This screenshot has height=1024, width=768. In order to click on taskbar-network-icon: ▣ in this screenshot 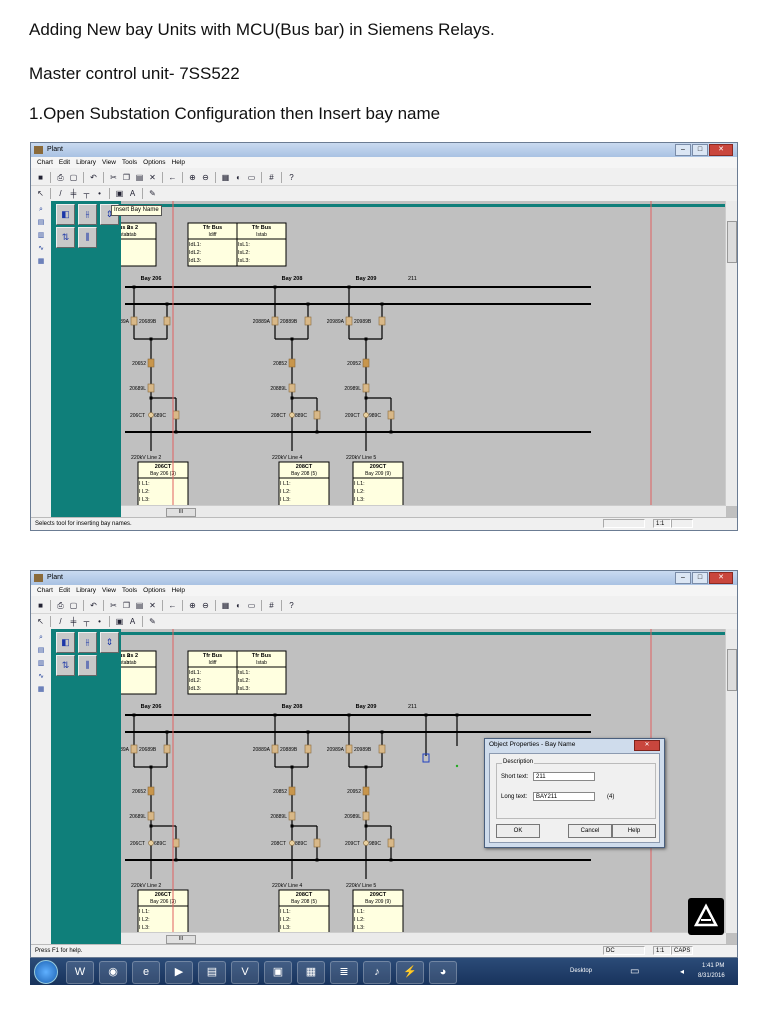, I will do `click(278, 972)`.